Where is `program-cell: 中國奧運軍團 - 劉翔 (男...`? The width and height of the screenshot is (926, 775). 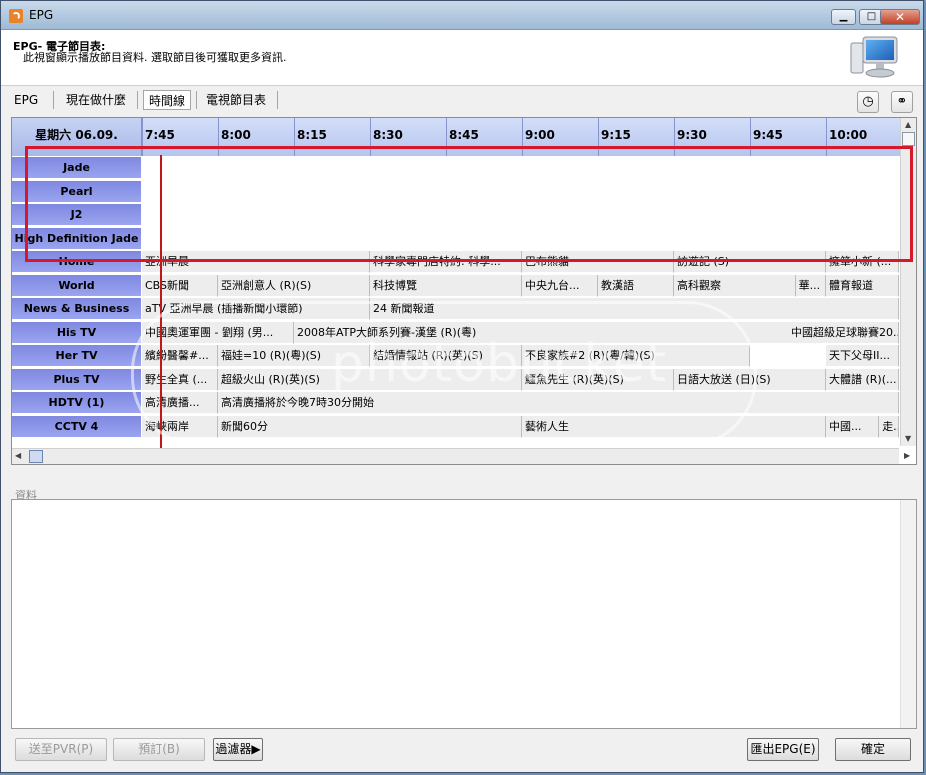
program-cell: 中國奧運軍團 - 劉翔 (男... is located at coordinates (218, 332).